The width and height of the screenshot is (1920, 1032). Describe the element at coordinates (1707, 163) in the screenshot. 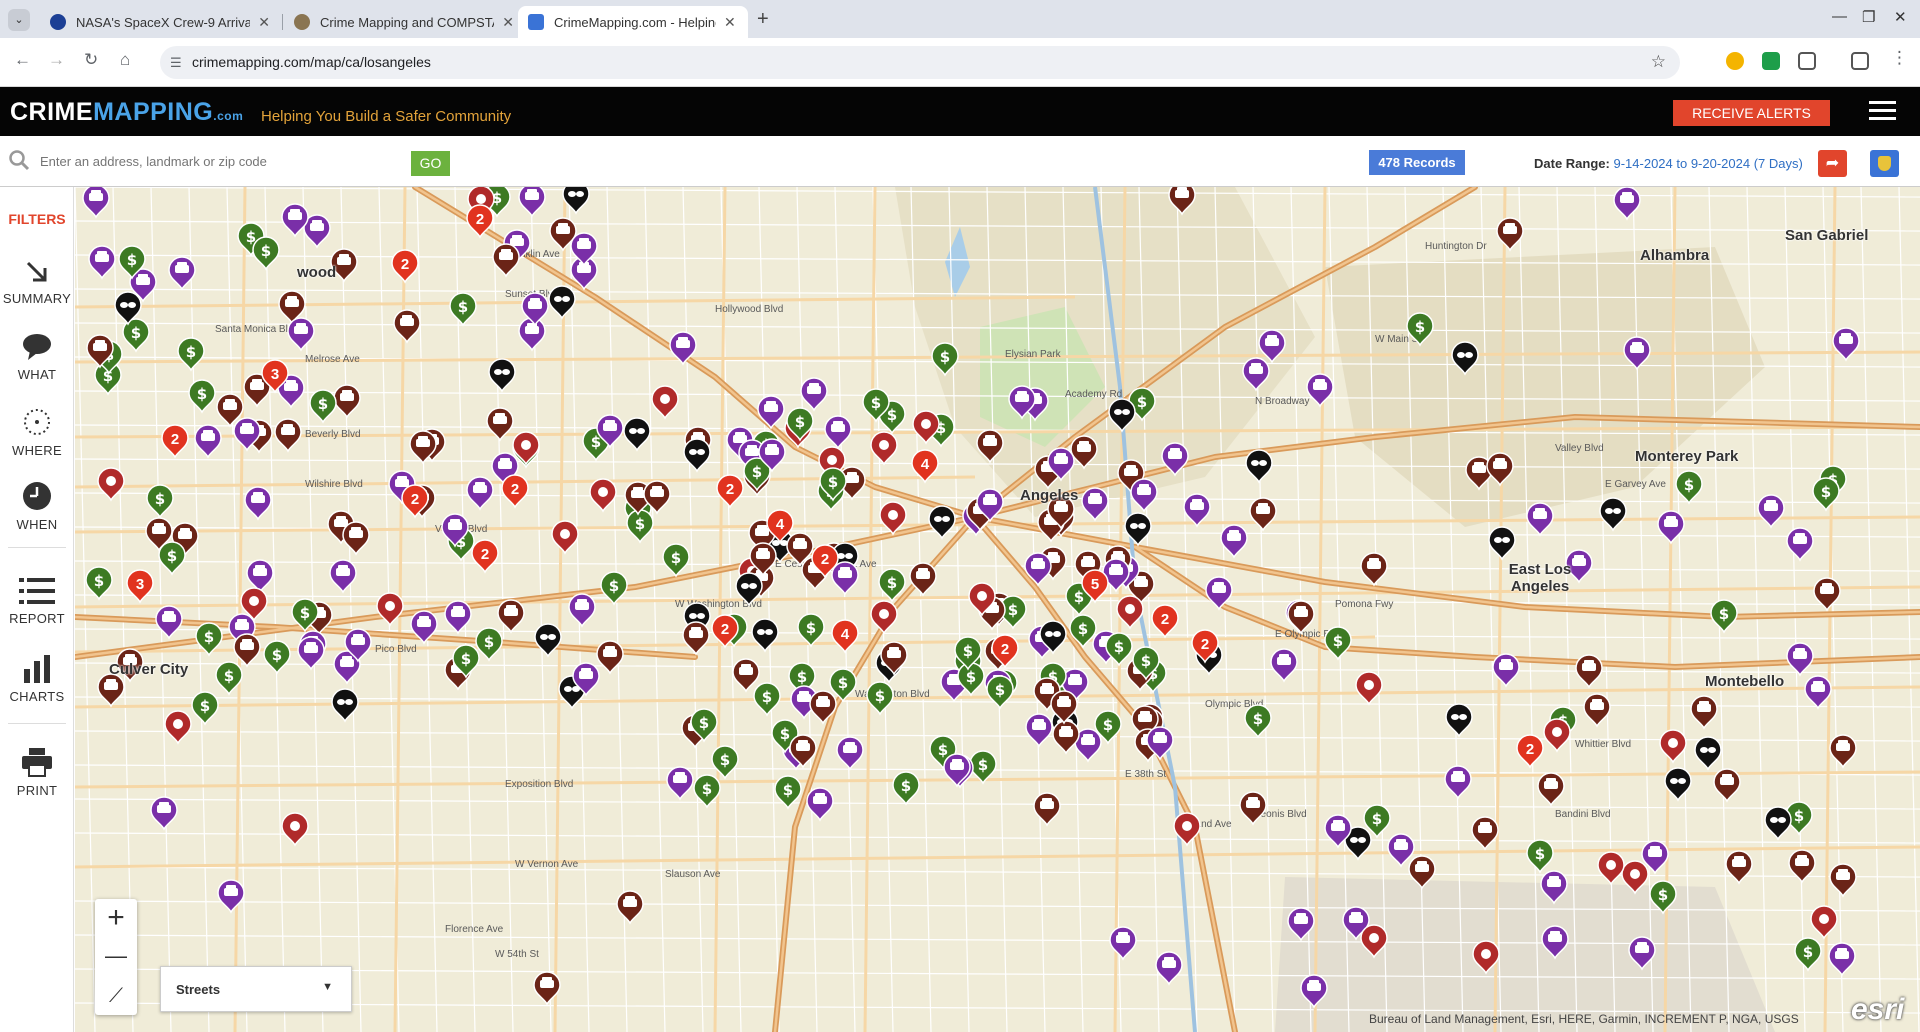

I see `date-range-value: 9-14-2024 to 9-20-2024 (7 Days)` at that location.